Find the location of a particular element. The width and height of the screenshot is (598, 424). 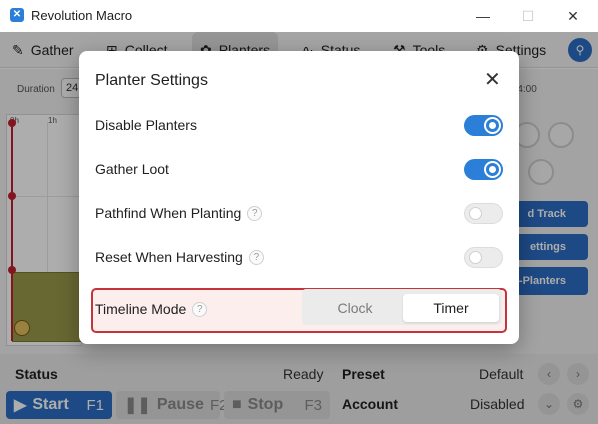

setting-label-timeline-mode: Timeline Mode ? is located at coordinates (151, 309).